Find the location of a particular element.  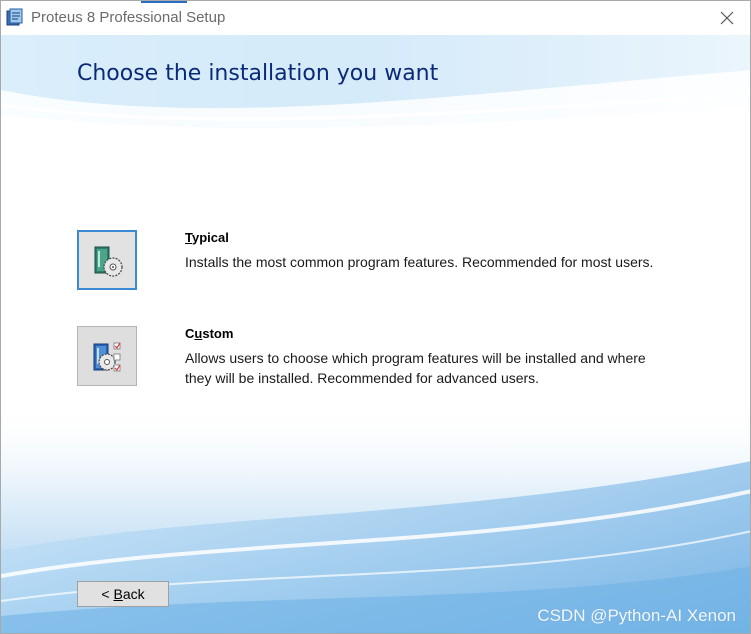

typical-mnemonic: T is located at coordinates (188, 237).